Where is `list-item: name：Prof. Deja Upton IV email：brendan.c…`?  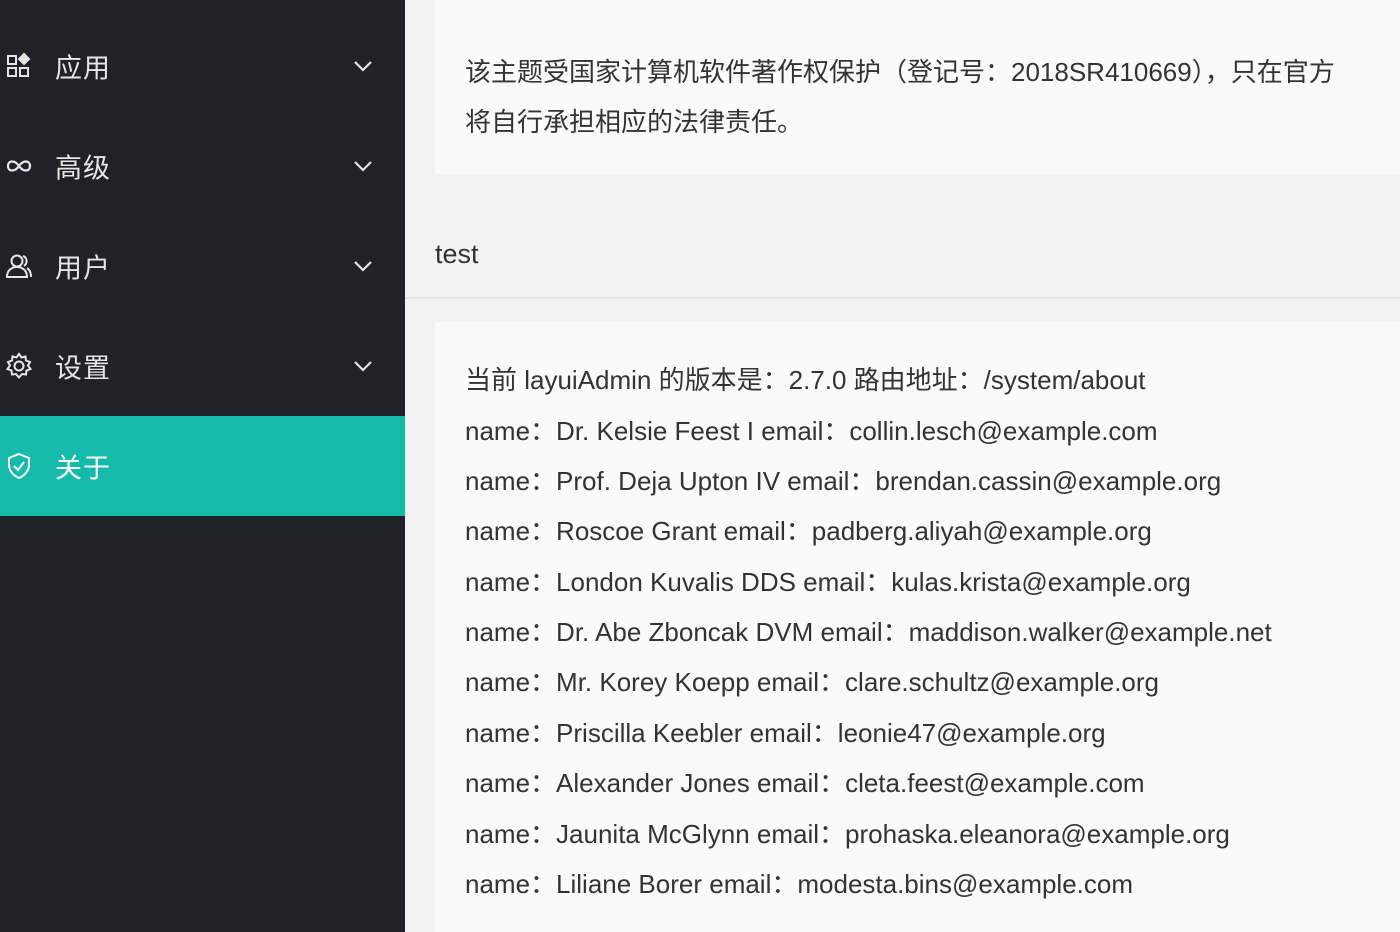 list-item: name：Prof. Deja Upton IV email：brendan.c… is located at coordinates (843, 481).